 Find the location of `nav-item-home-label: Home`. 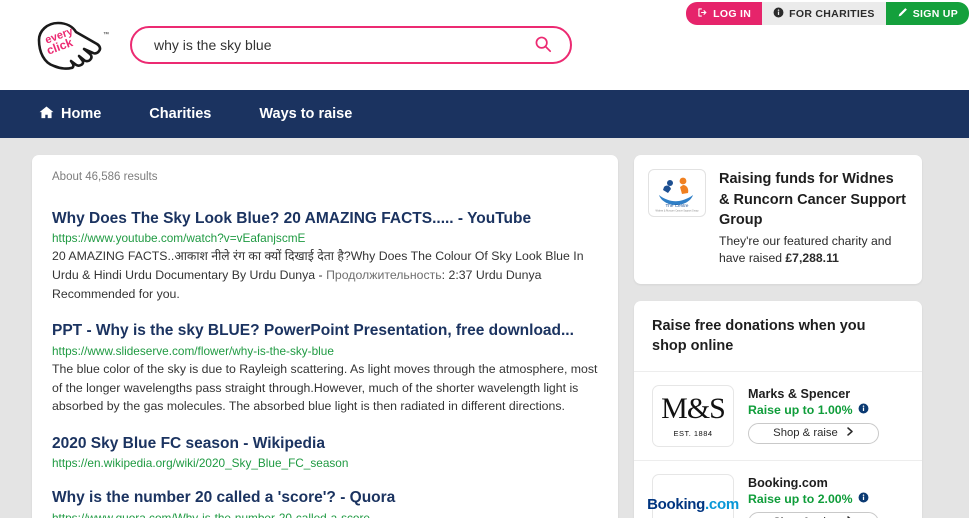

nav-item-home-label: Home is located at coordinates (81, 114).